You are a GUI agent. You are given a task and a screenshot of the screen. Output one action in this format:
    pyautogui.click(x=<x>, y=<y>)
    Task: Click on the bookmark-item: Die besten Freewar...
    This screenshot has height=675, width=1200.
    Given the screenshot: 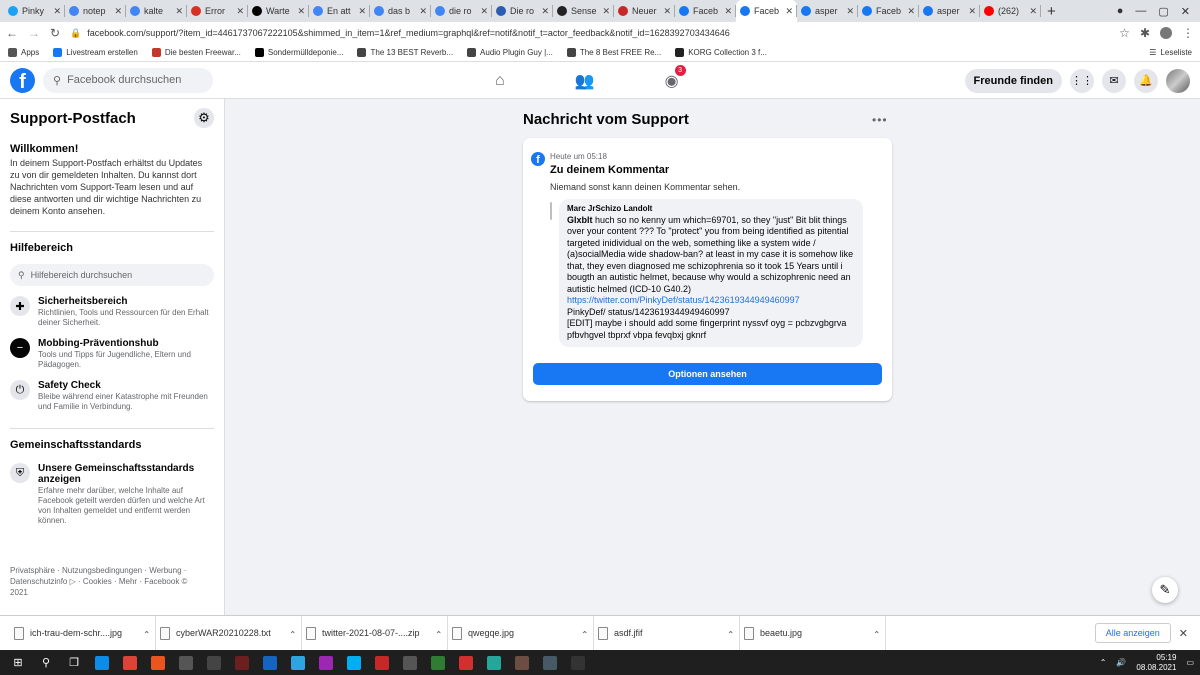 What is the action you would take?
    pyautogui.click(x=196, y=52)
    